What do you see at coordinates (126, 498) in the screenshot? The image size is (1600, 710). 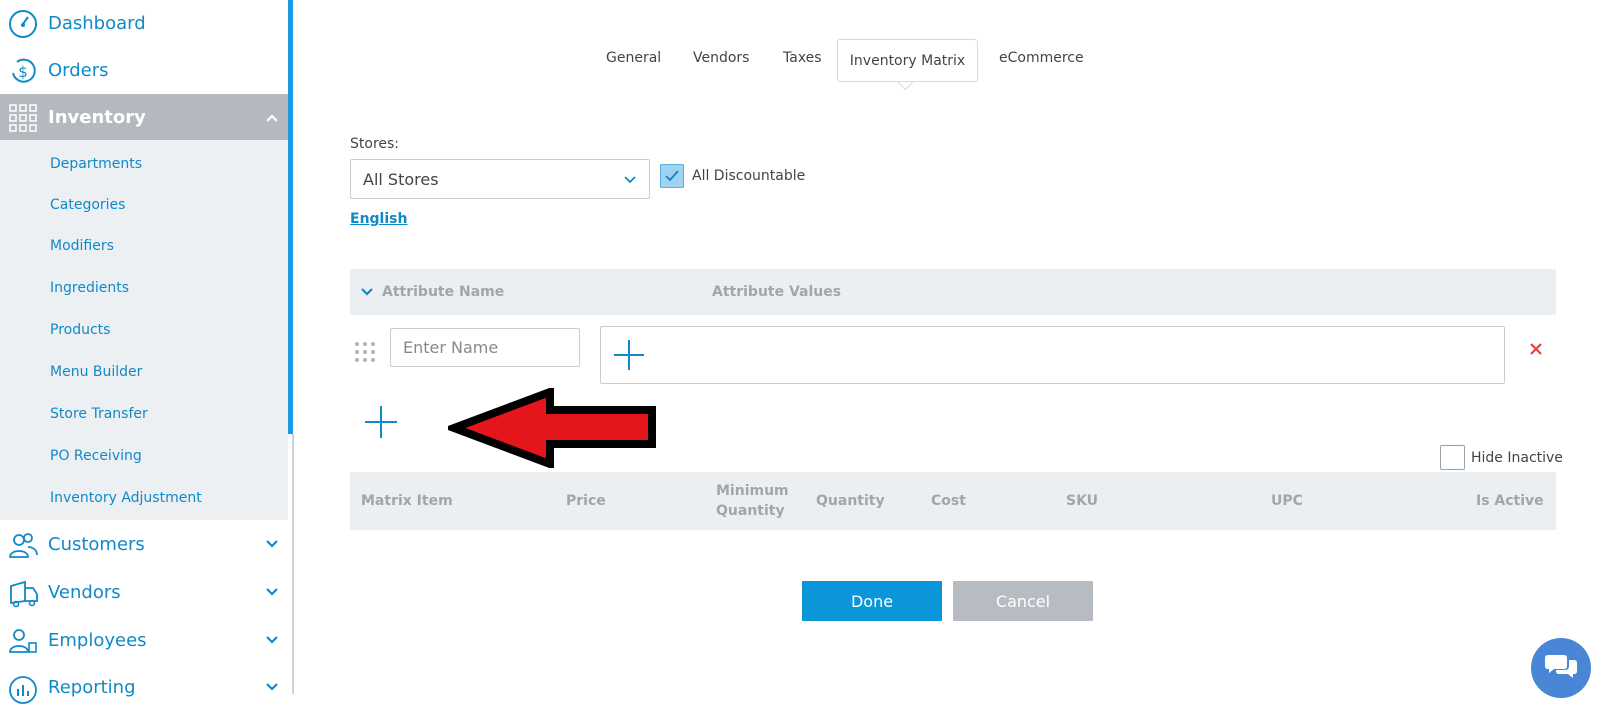 I see `submenu-item-inventory-adjustment: Inventory Adjustment` at bounding box center [126, 498].